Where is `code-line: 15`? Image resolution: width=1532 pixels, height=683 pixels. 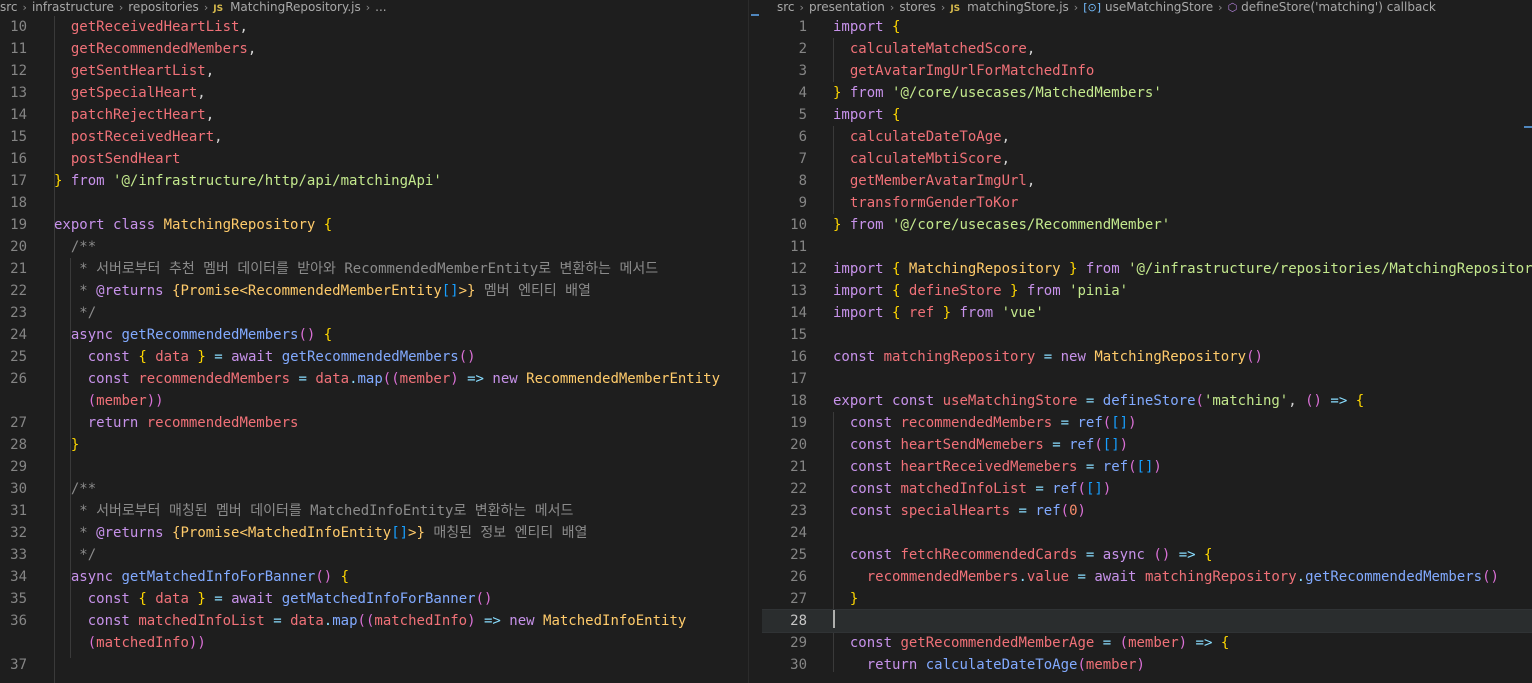
code-line: 15 is located at coordinates (1147, 335).